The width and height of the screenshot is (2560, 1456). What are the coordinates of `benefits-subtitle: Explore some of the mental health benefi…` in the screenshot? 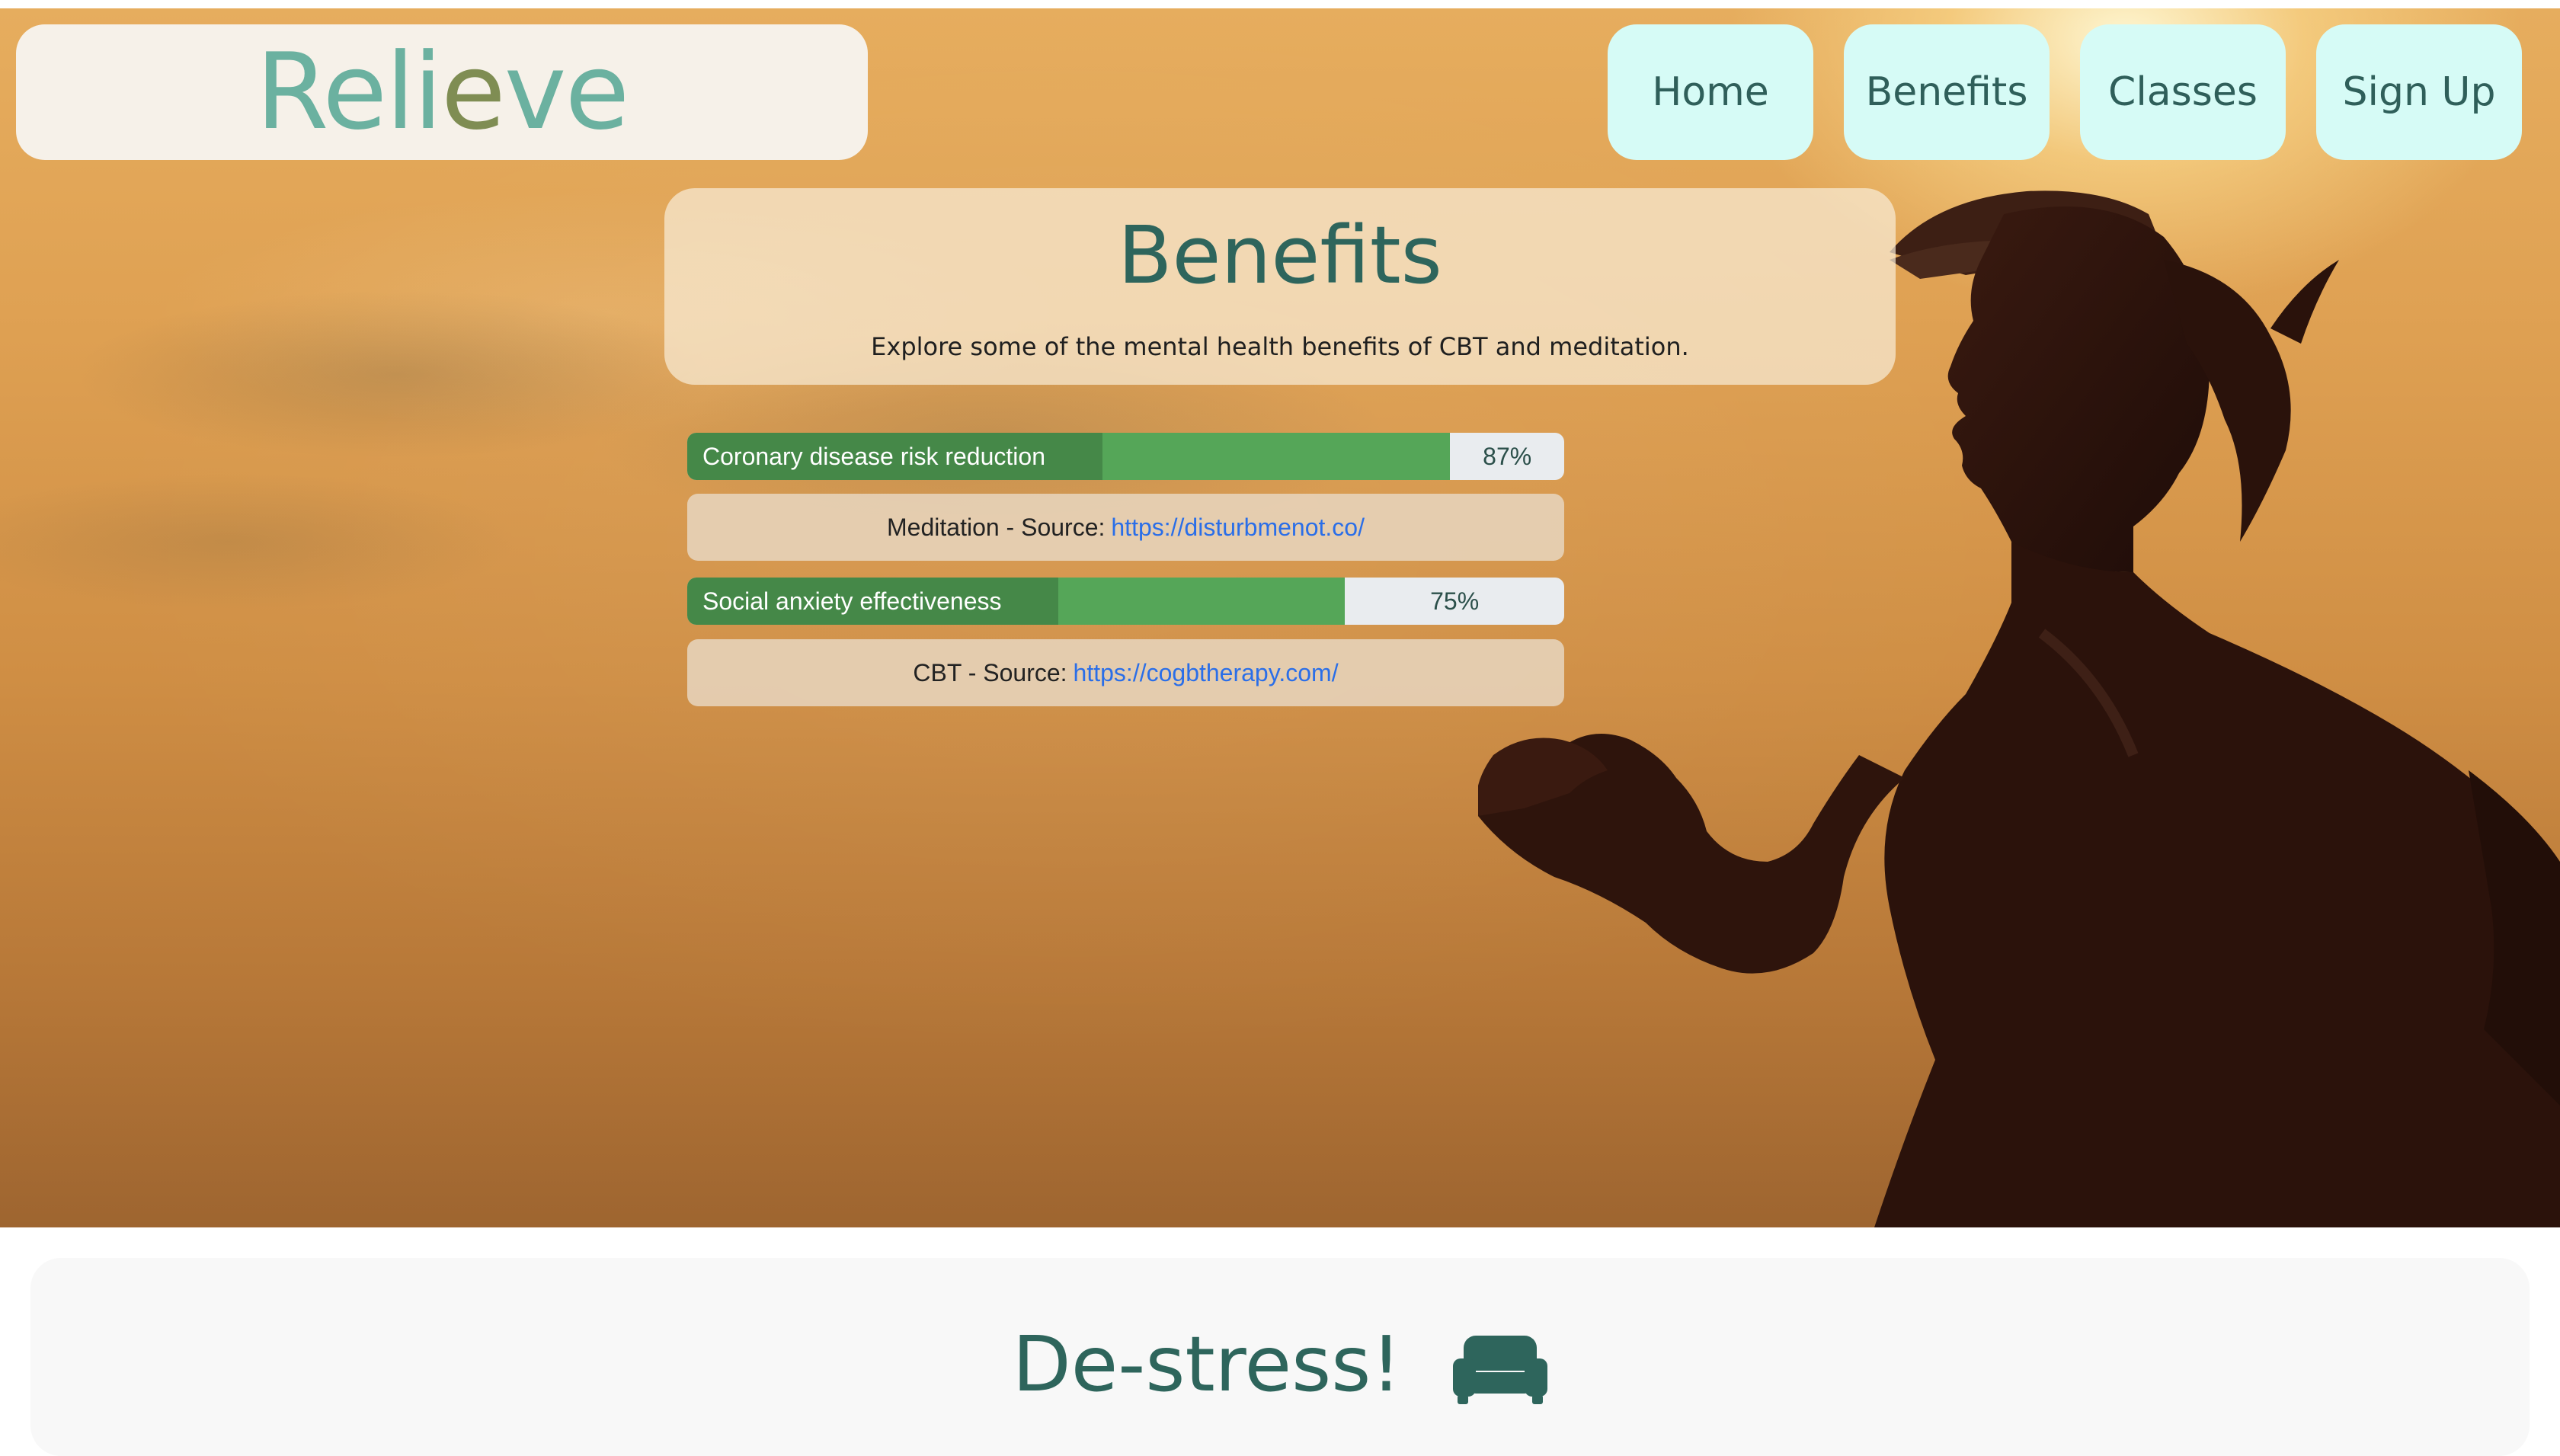 It's located at (1280, 346).